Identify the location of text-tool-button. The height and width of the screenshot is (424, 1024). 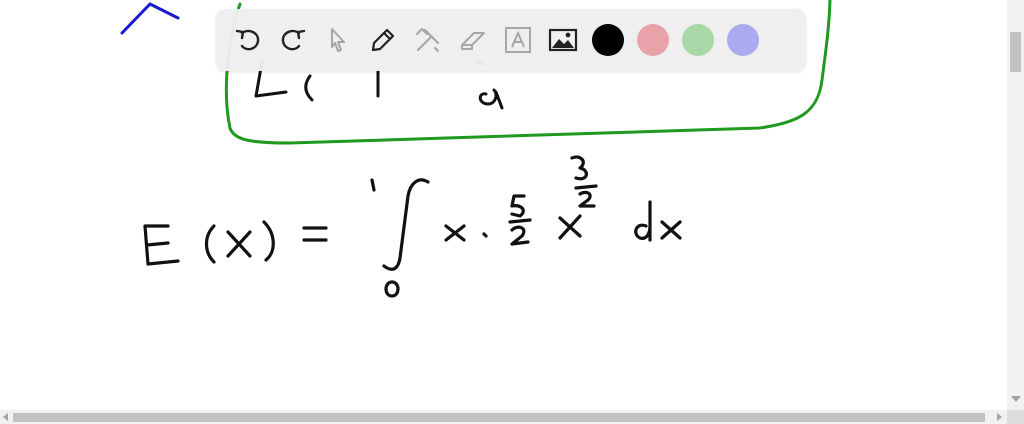
(518, 40).